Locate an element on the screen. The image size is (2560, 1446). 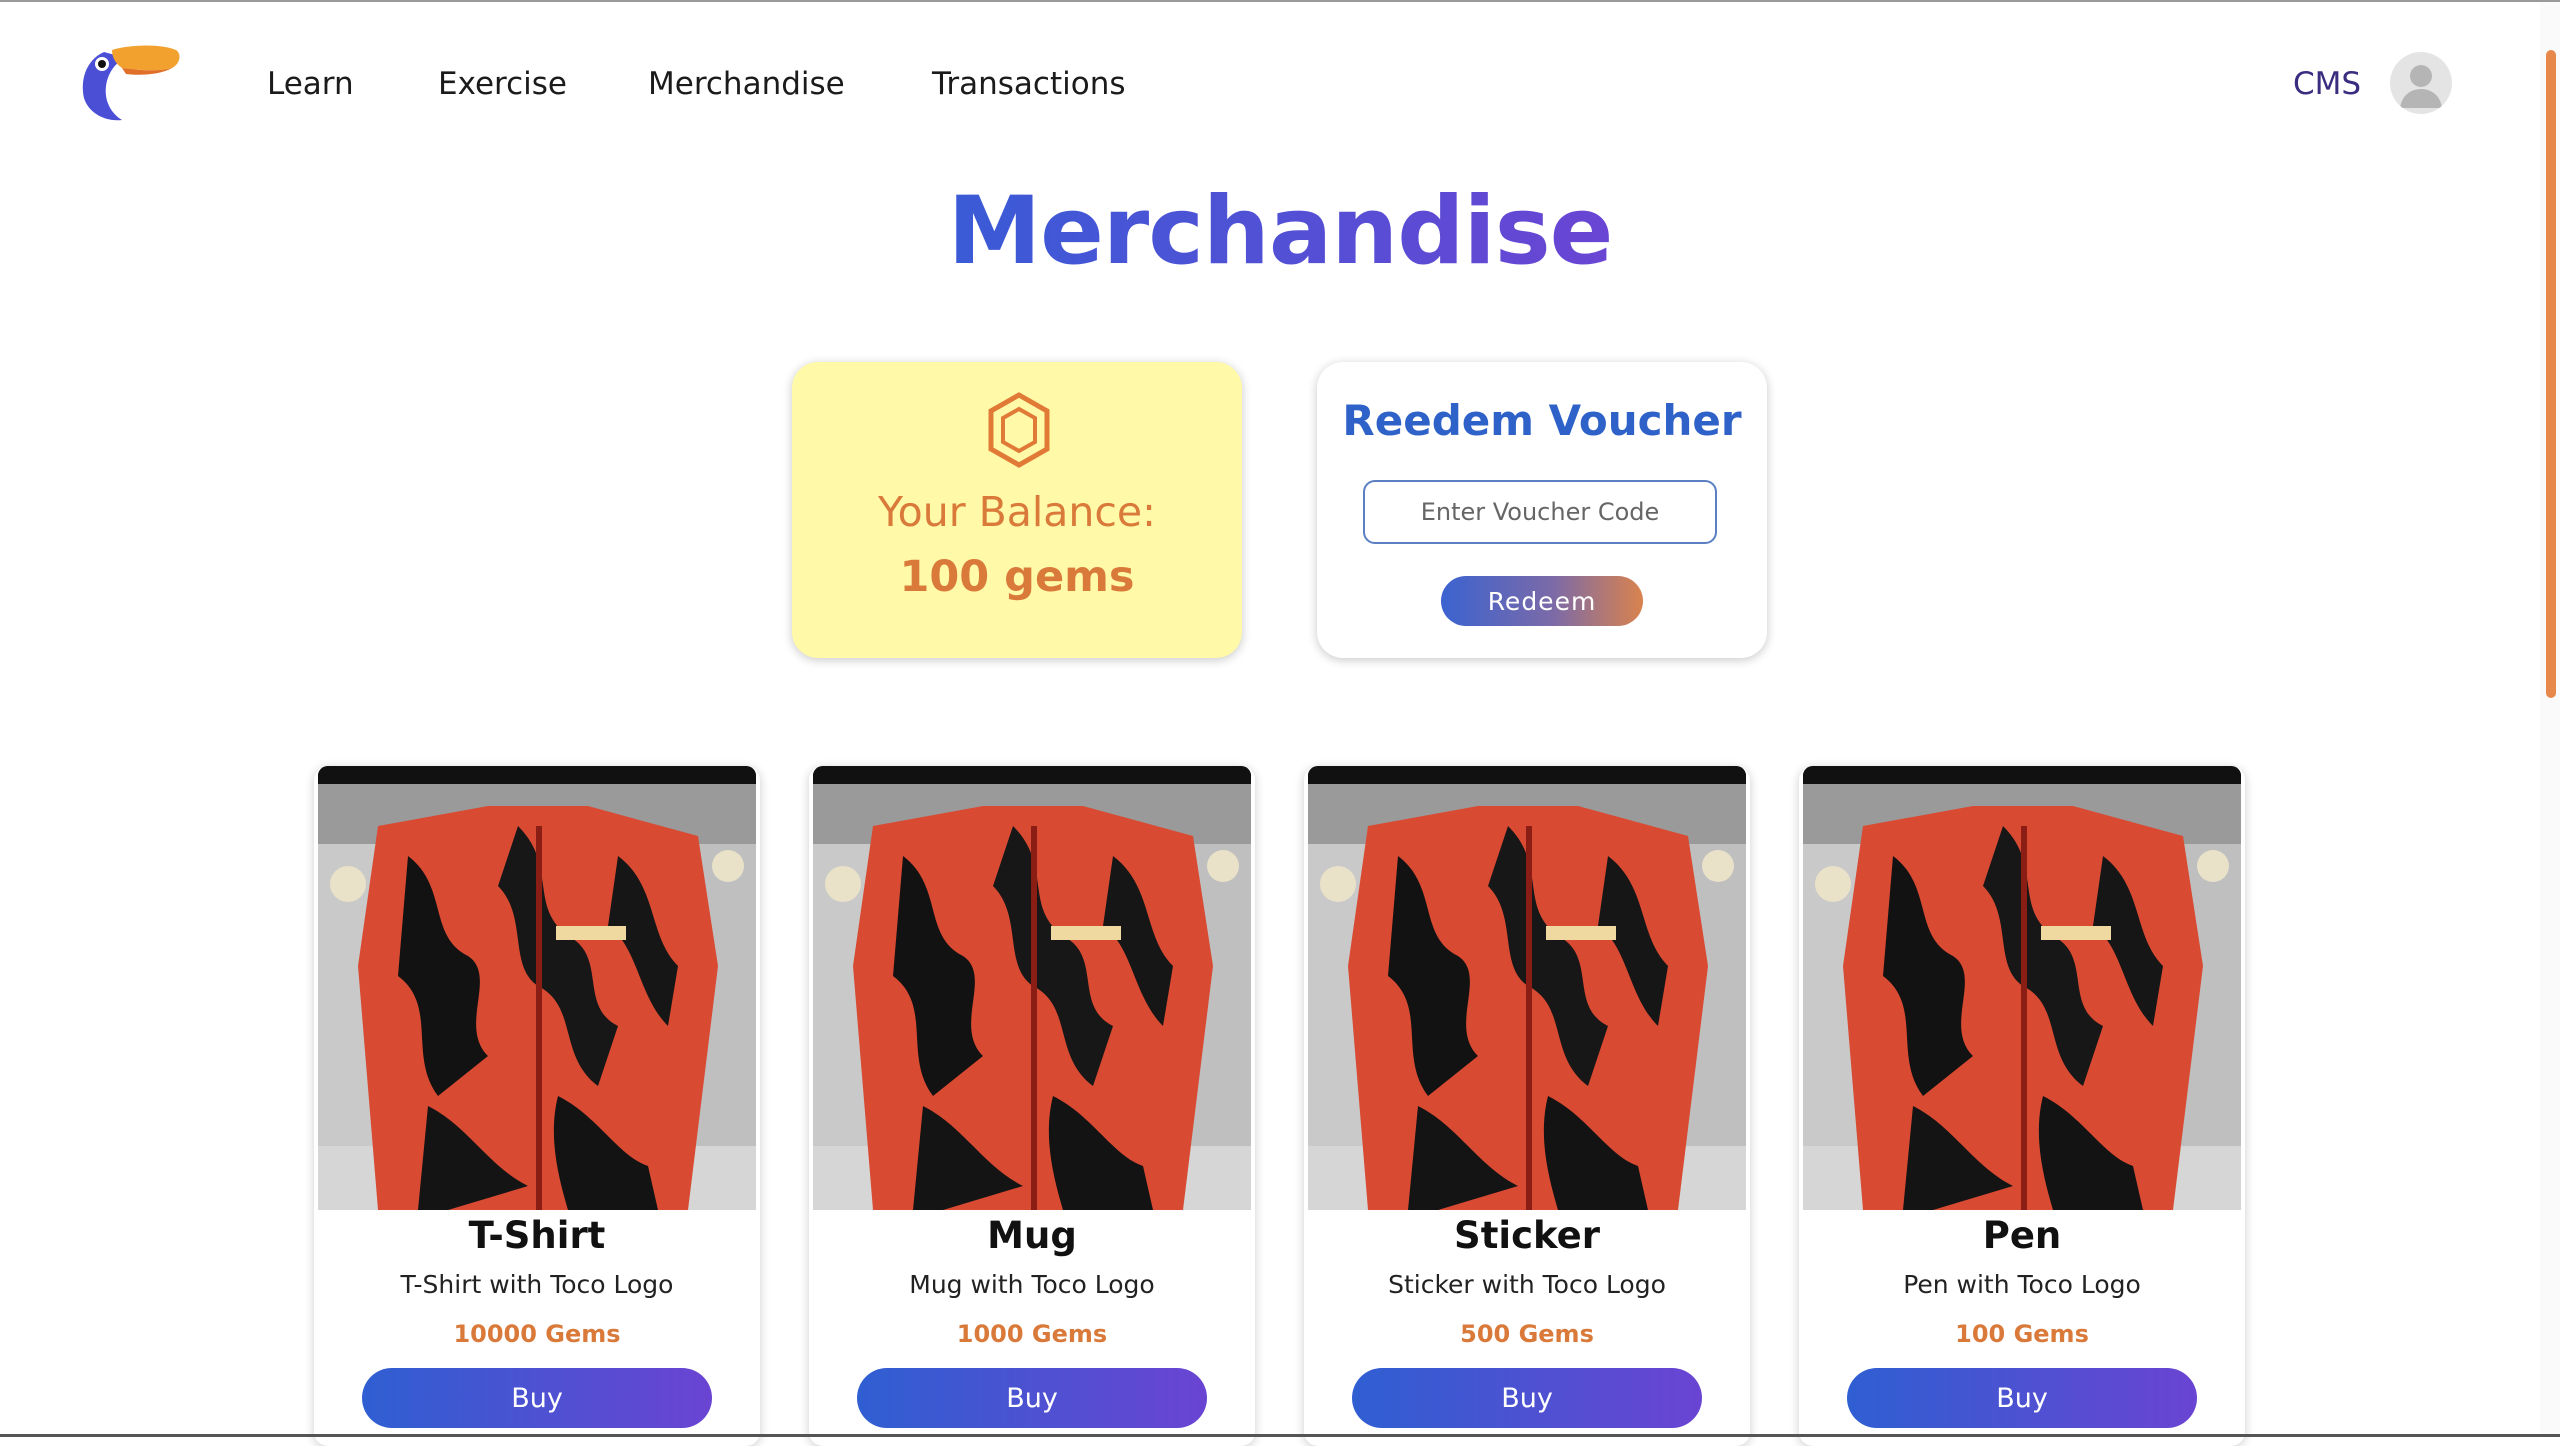
redeem-button: Redeem is located at coordinates (1542, 601).